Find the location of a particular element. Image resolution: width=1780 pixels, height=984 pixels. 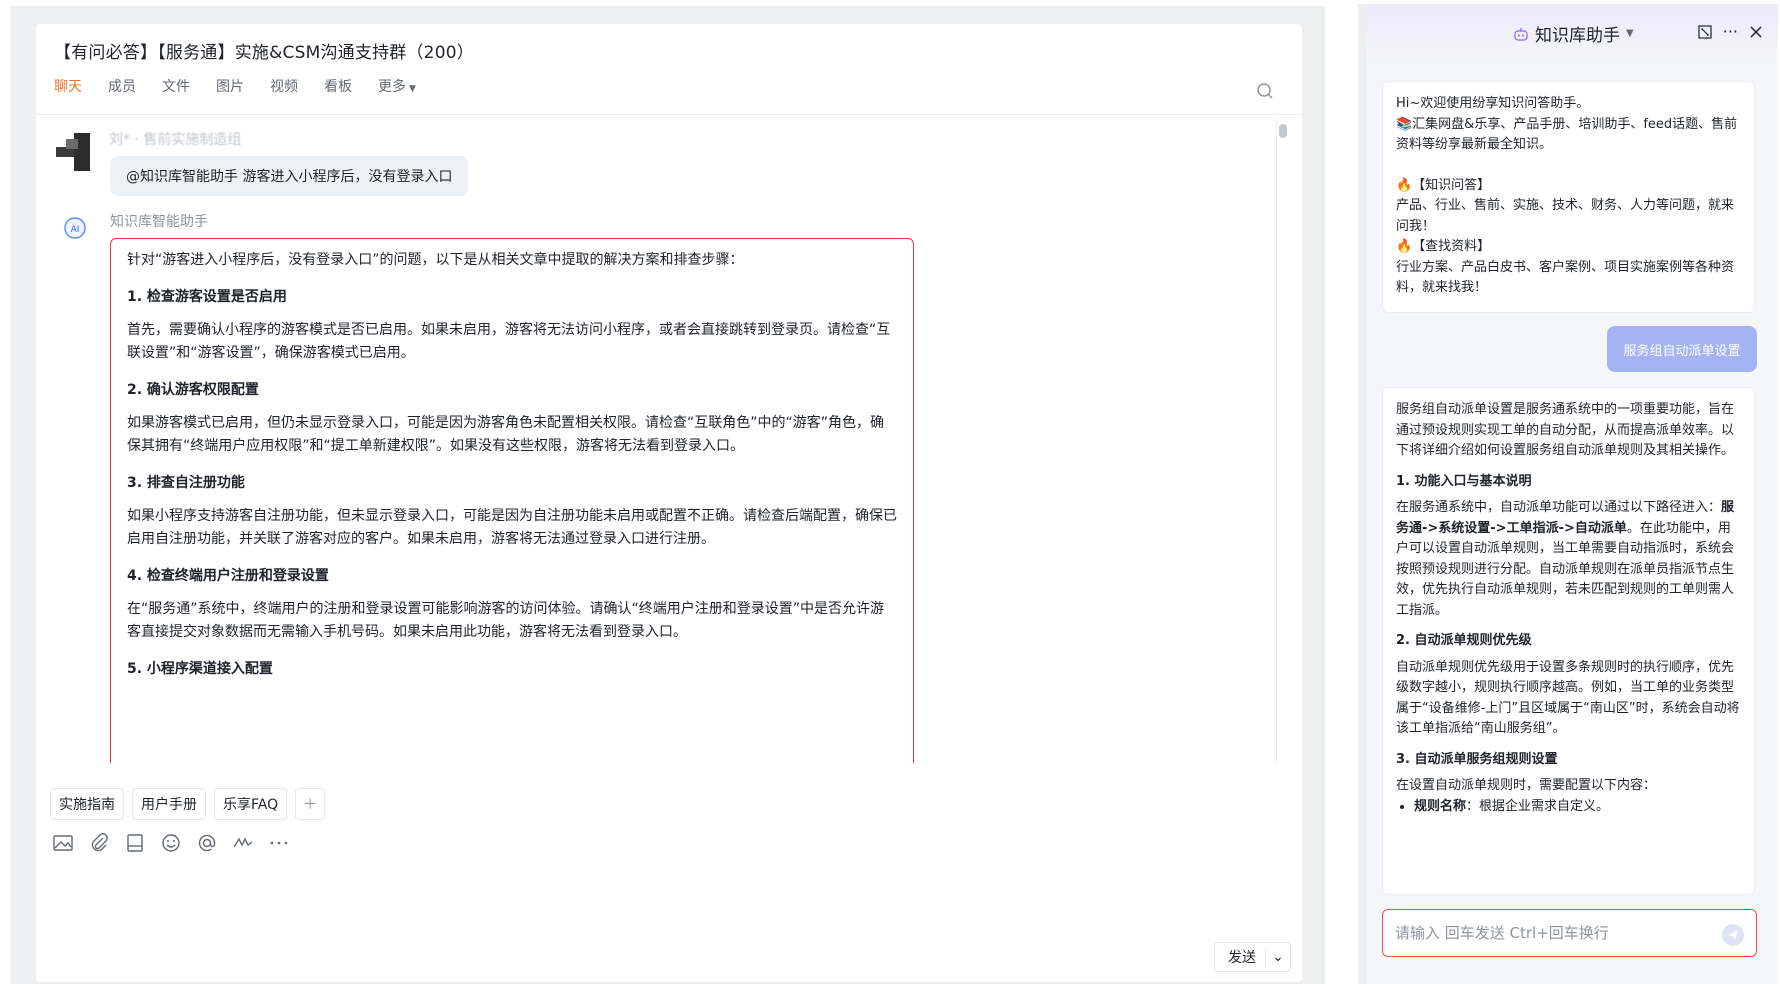

chevron-down-icon: ⌄ is located at coordinates (1278, 957).